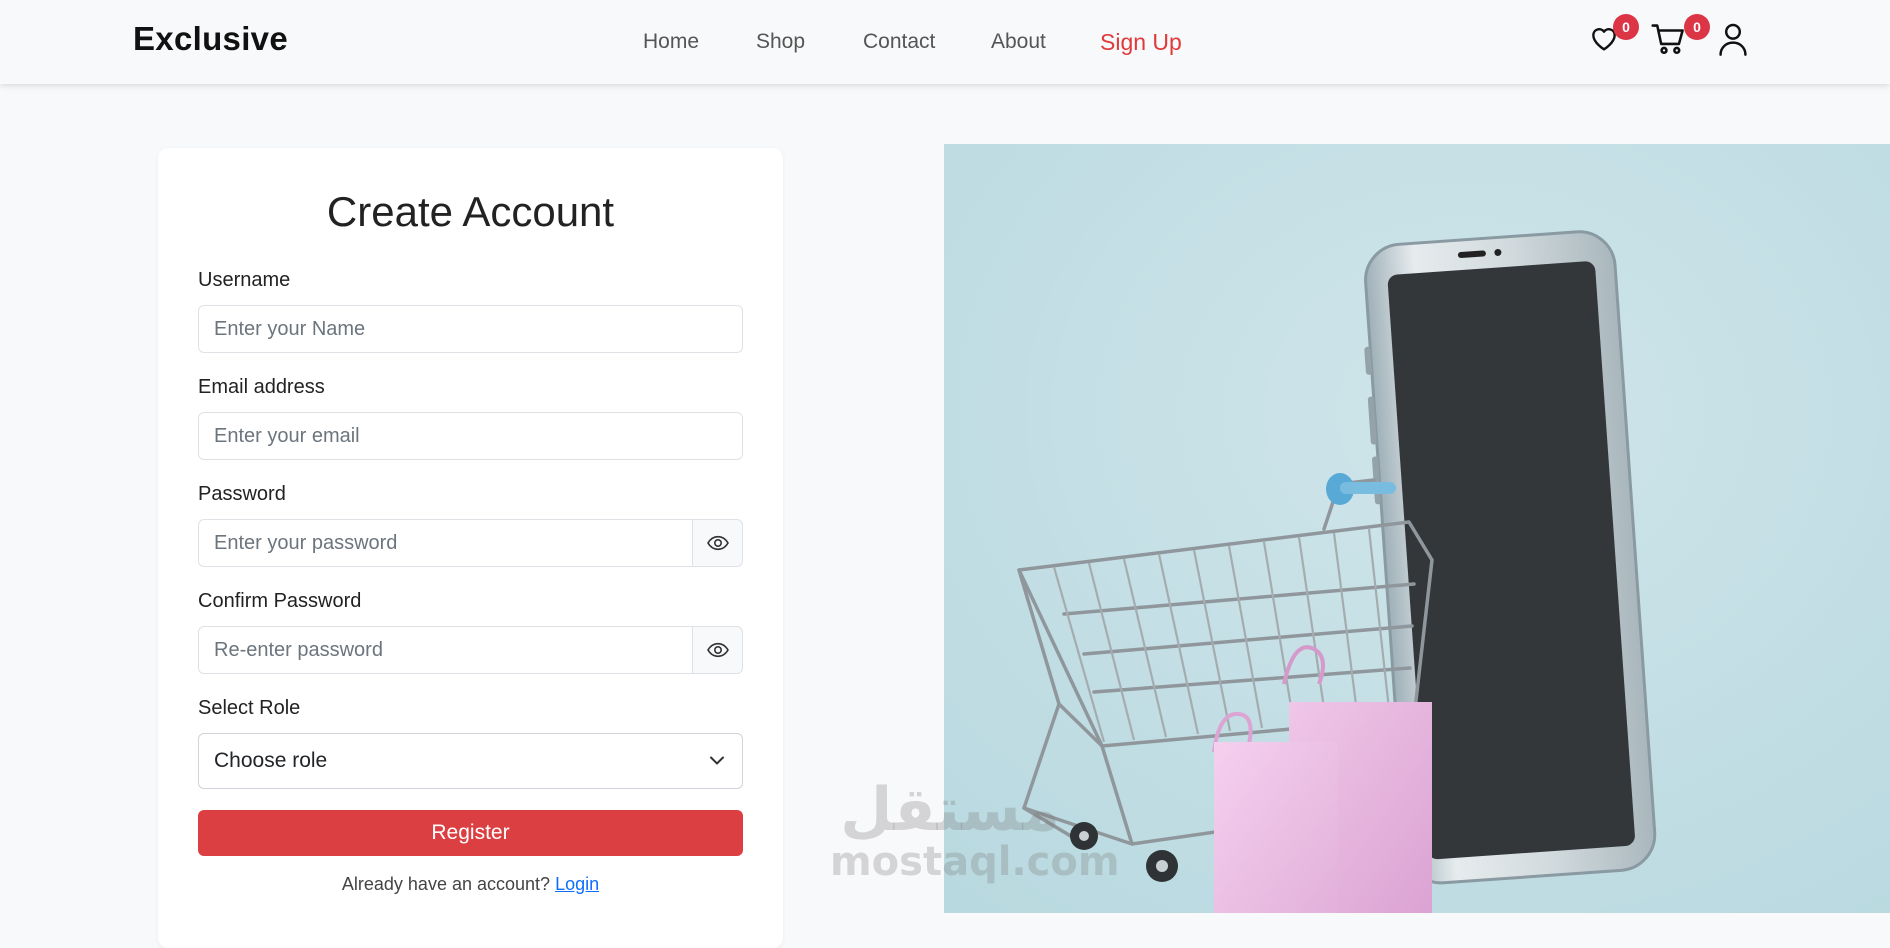  What do you see at coordinates (671, 42) in the screenshot?
I see `nav-home: Home` at bounding box center [671, 42].